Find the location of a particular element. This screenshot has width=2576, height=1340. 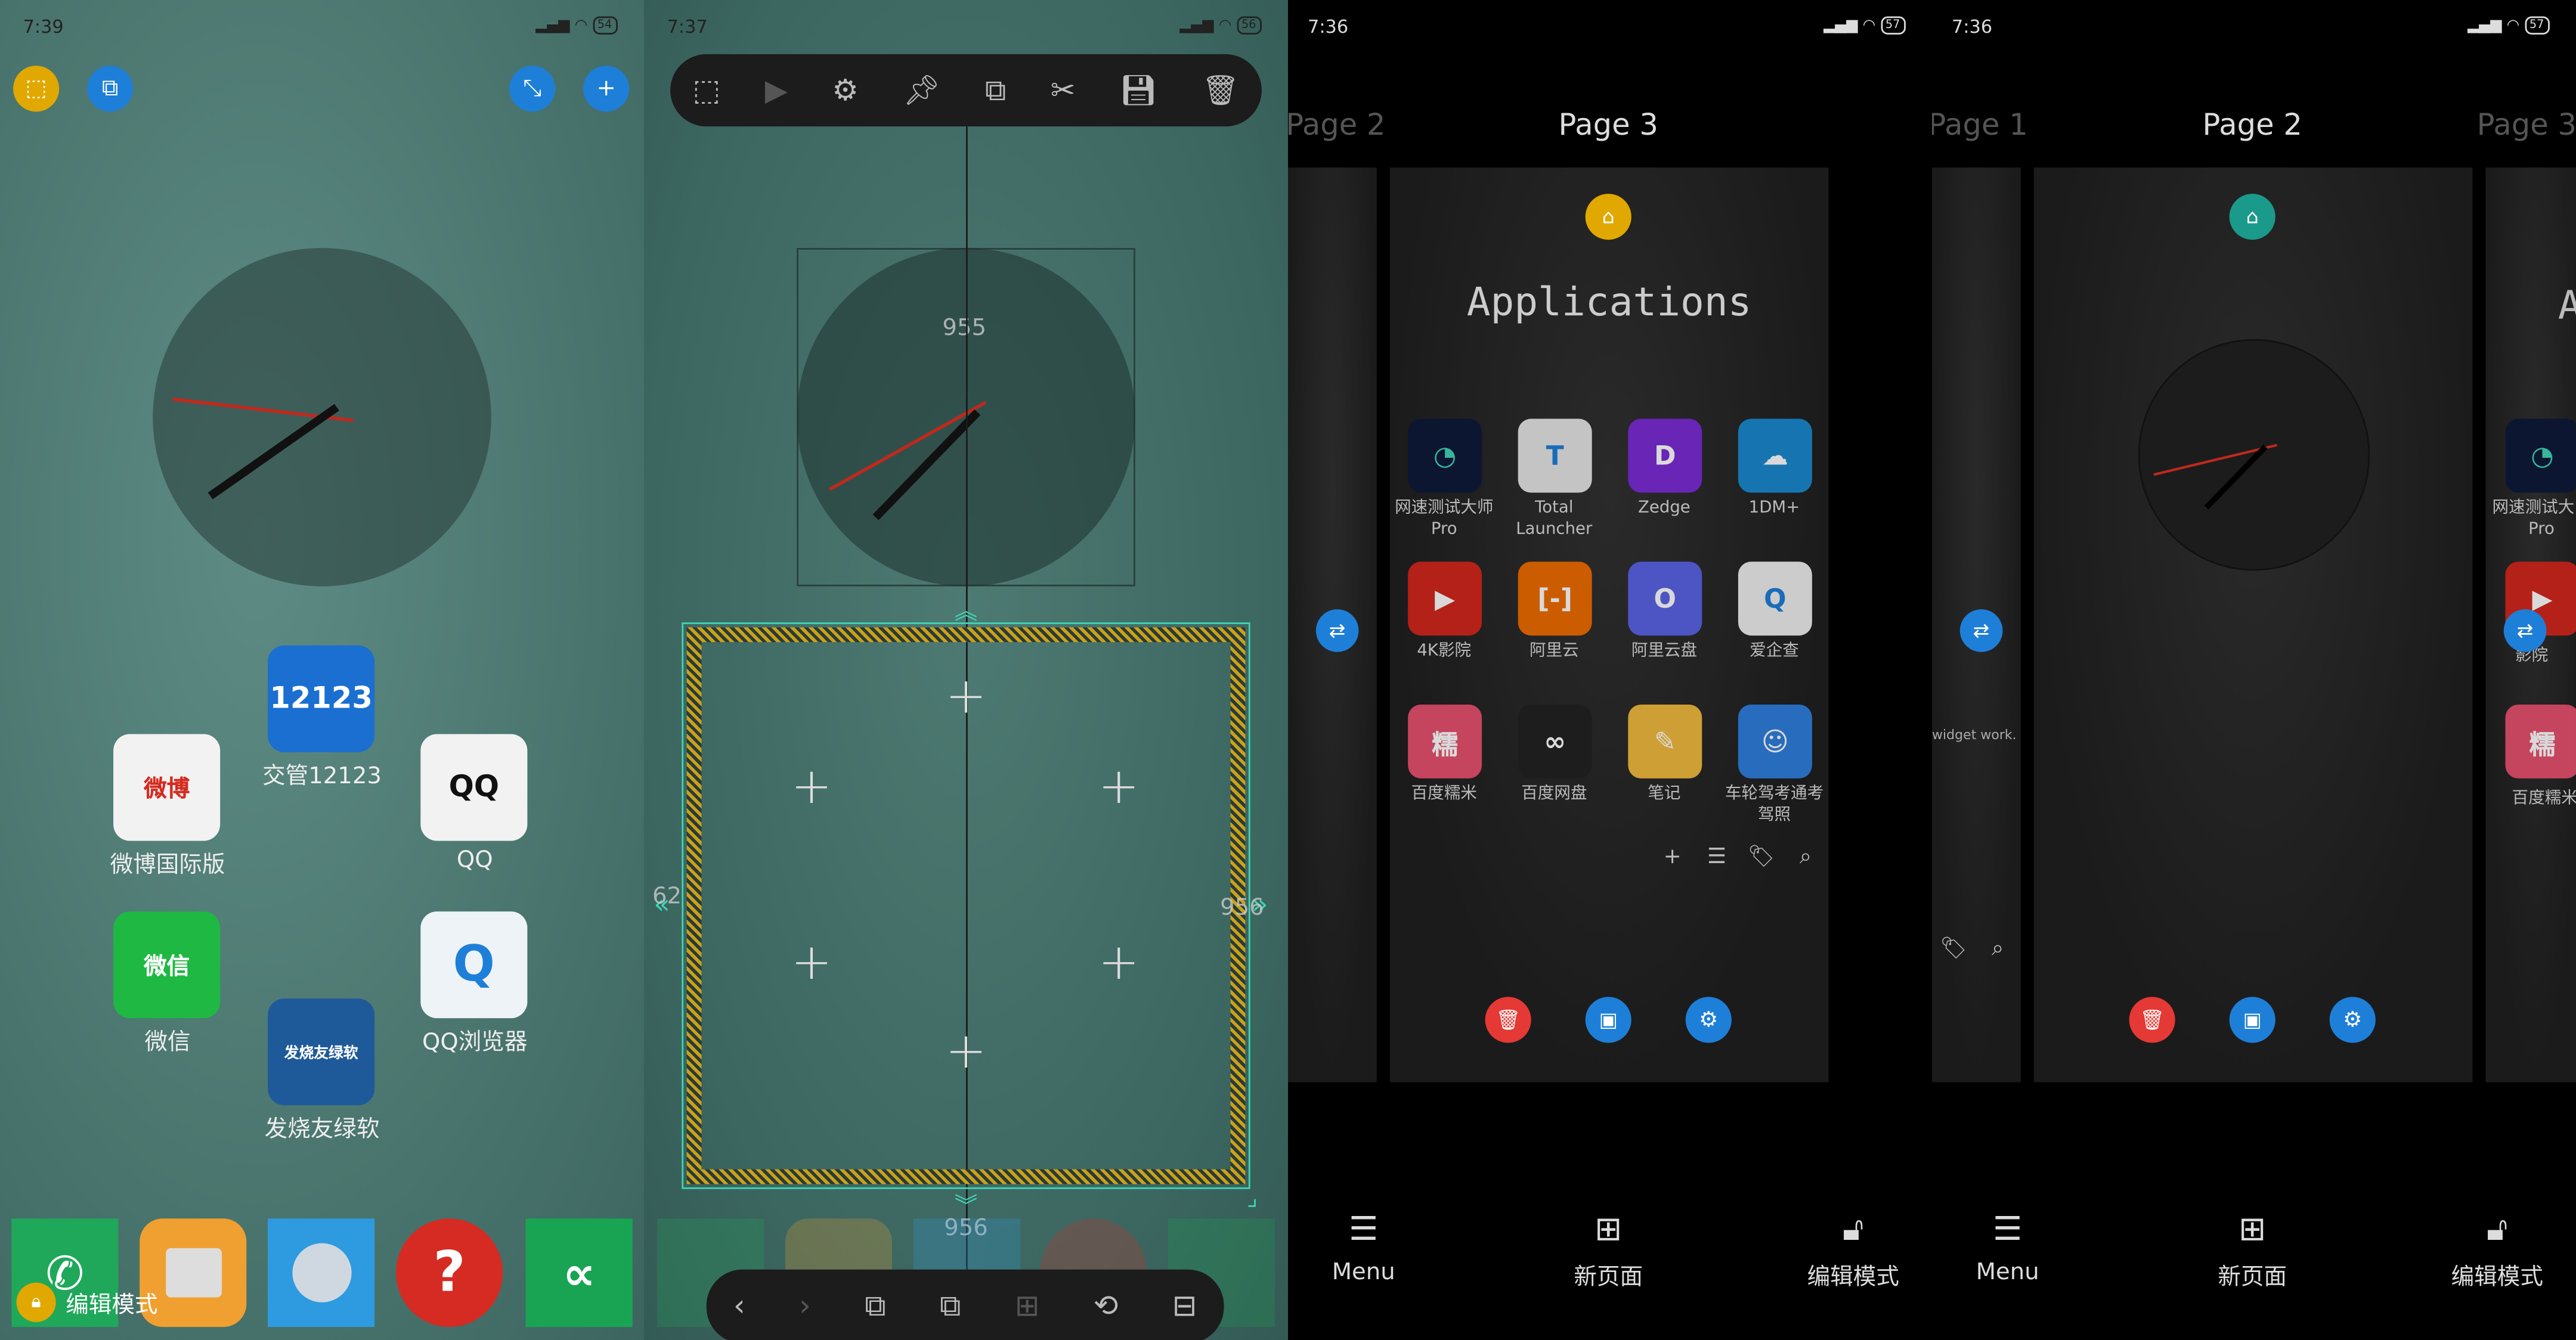

page-tab-current: Page 3 is located at coordinates (1608, 126).